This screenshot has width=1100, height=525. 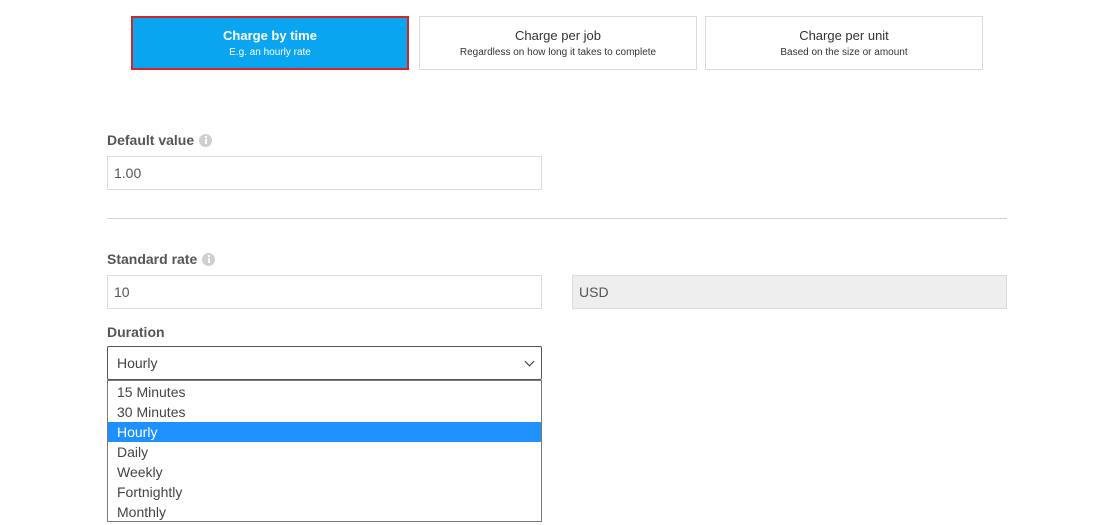 What do you see at coordinates (529, 361) in the screenshot?
I see `chevron-down-icon` at bounding box center [529, 361].